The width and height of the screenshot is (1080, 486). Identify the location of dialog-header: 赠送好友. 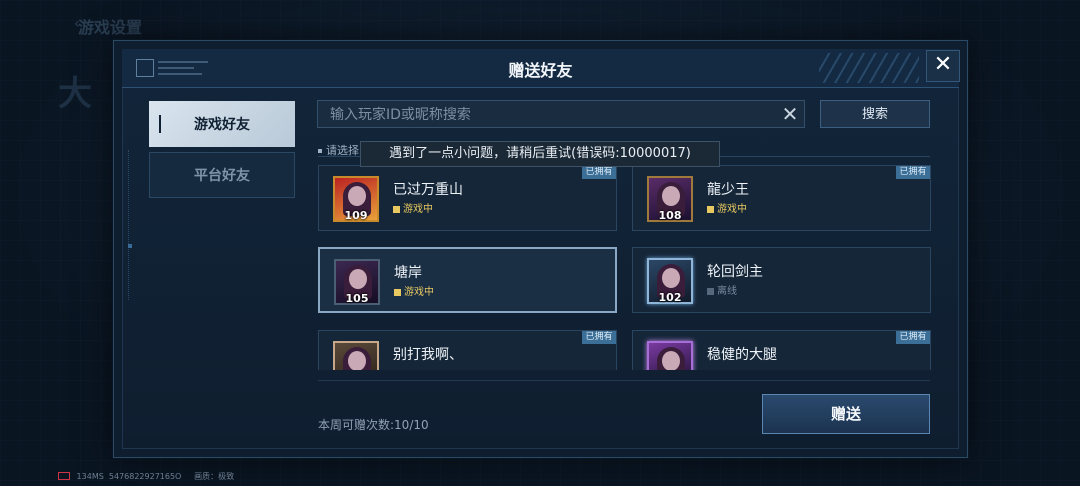
(540, 68).